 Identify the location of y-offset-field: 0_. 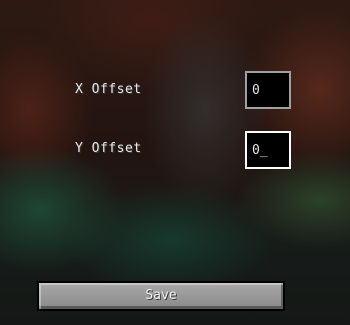
(268, 150).